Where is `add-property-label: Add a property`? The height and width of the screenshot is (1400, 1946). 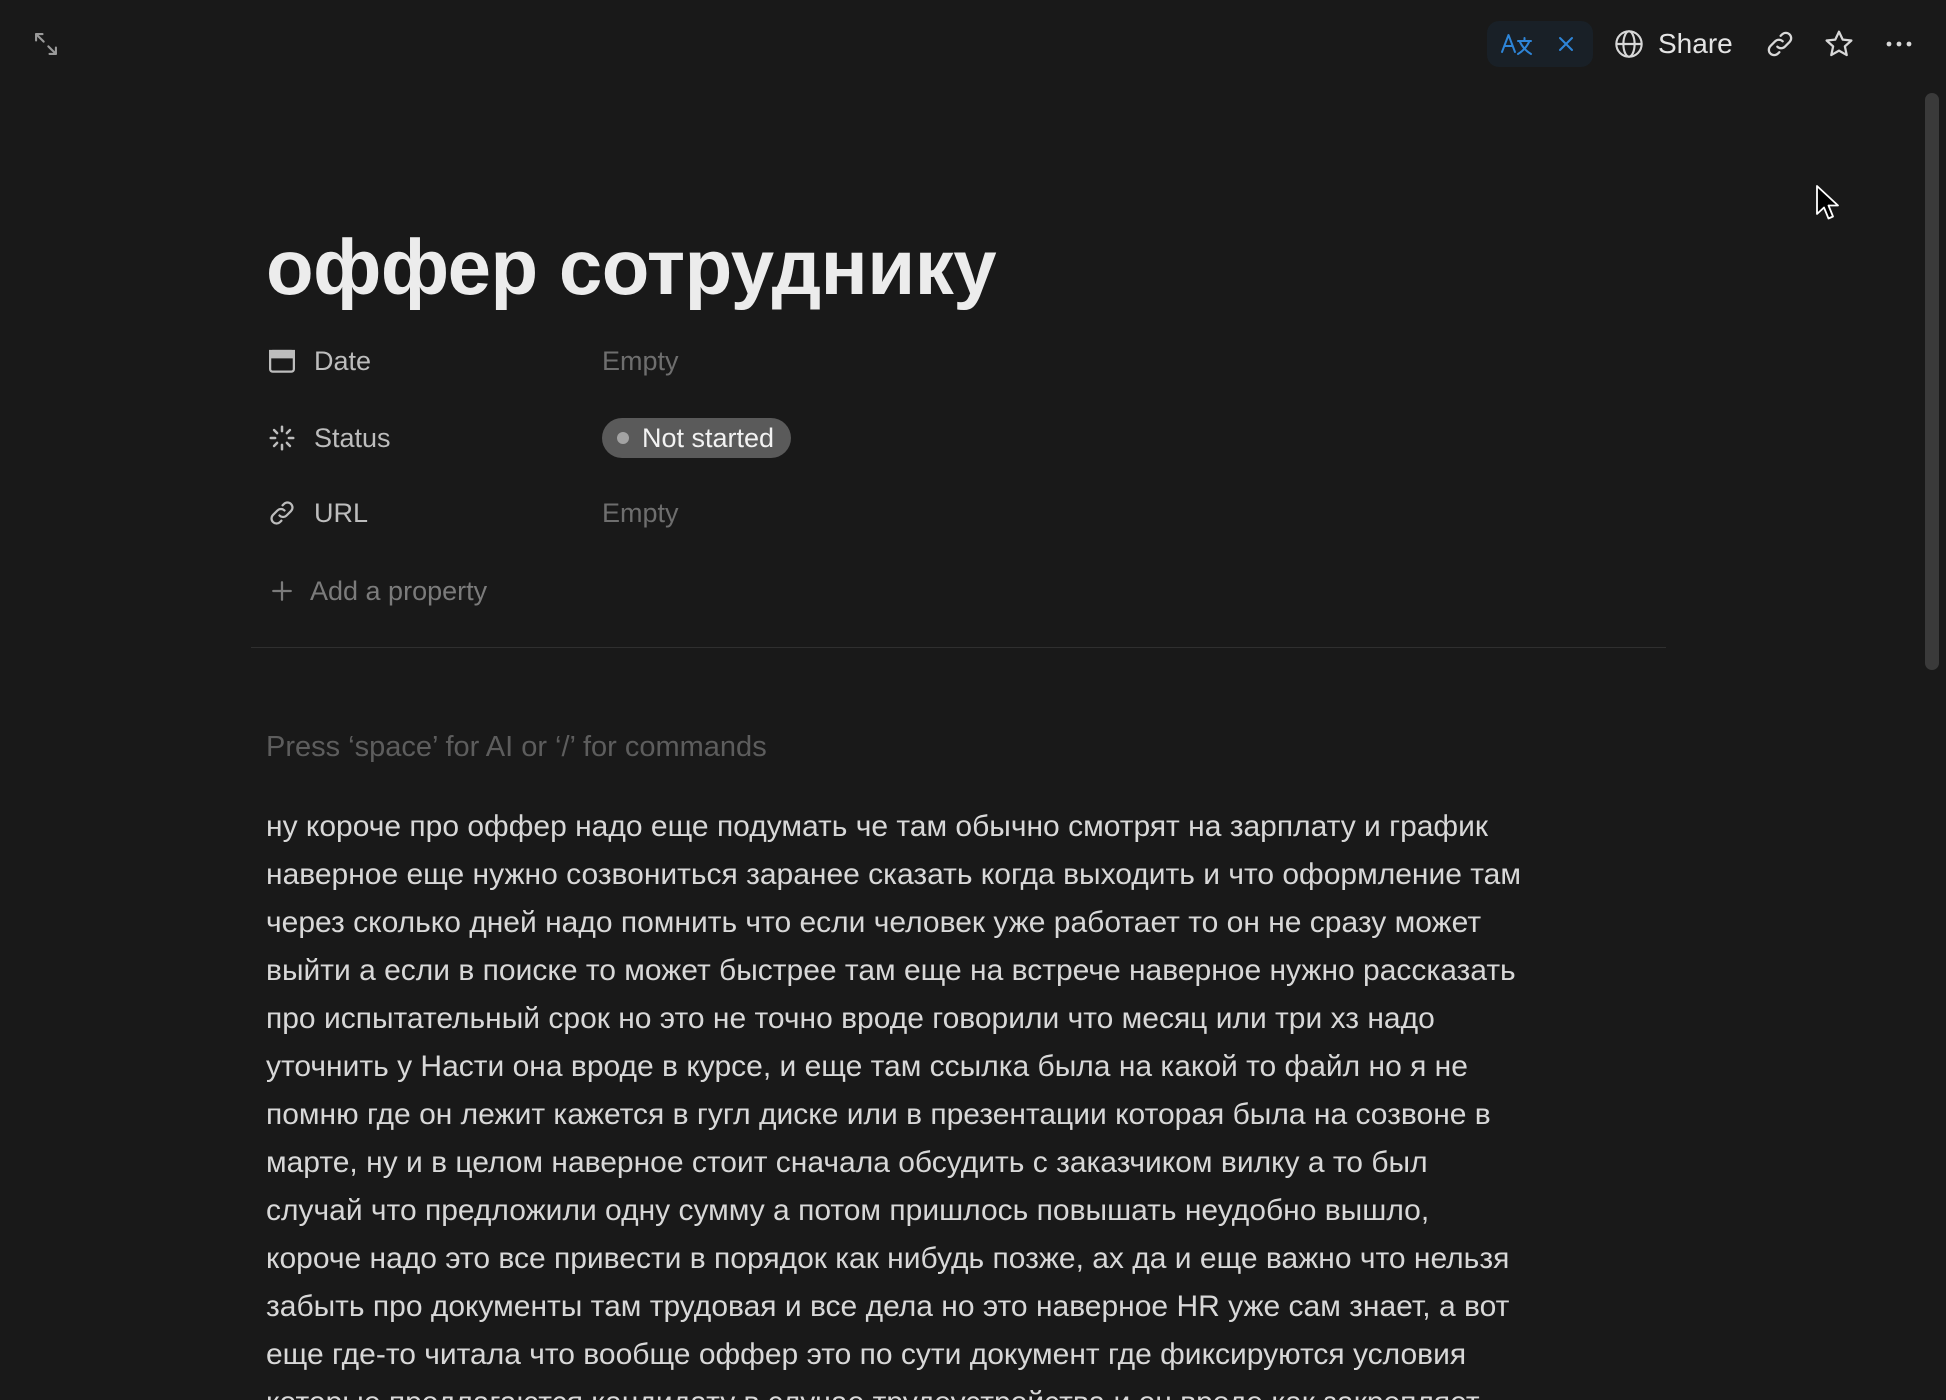
add-property-label: Add a property is located at coordinates (399, 591).